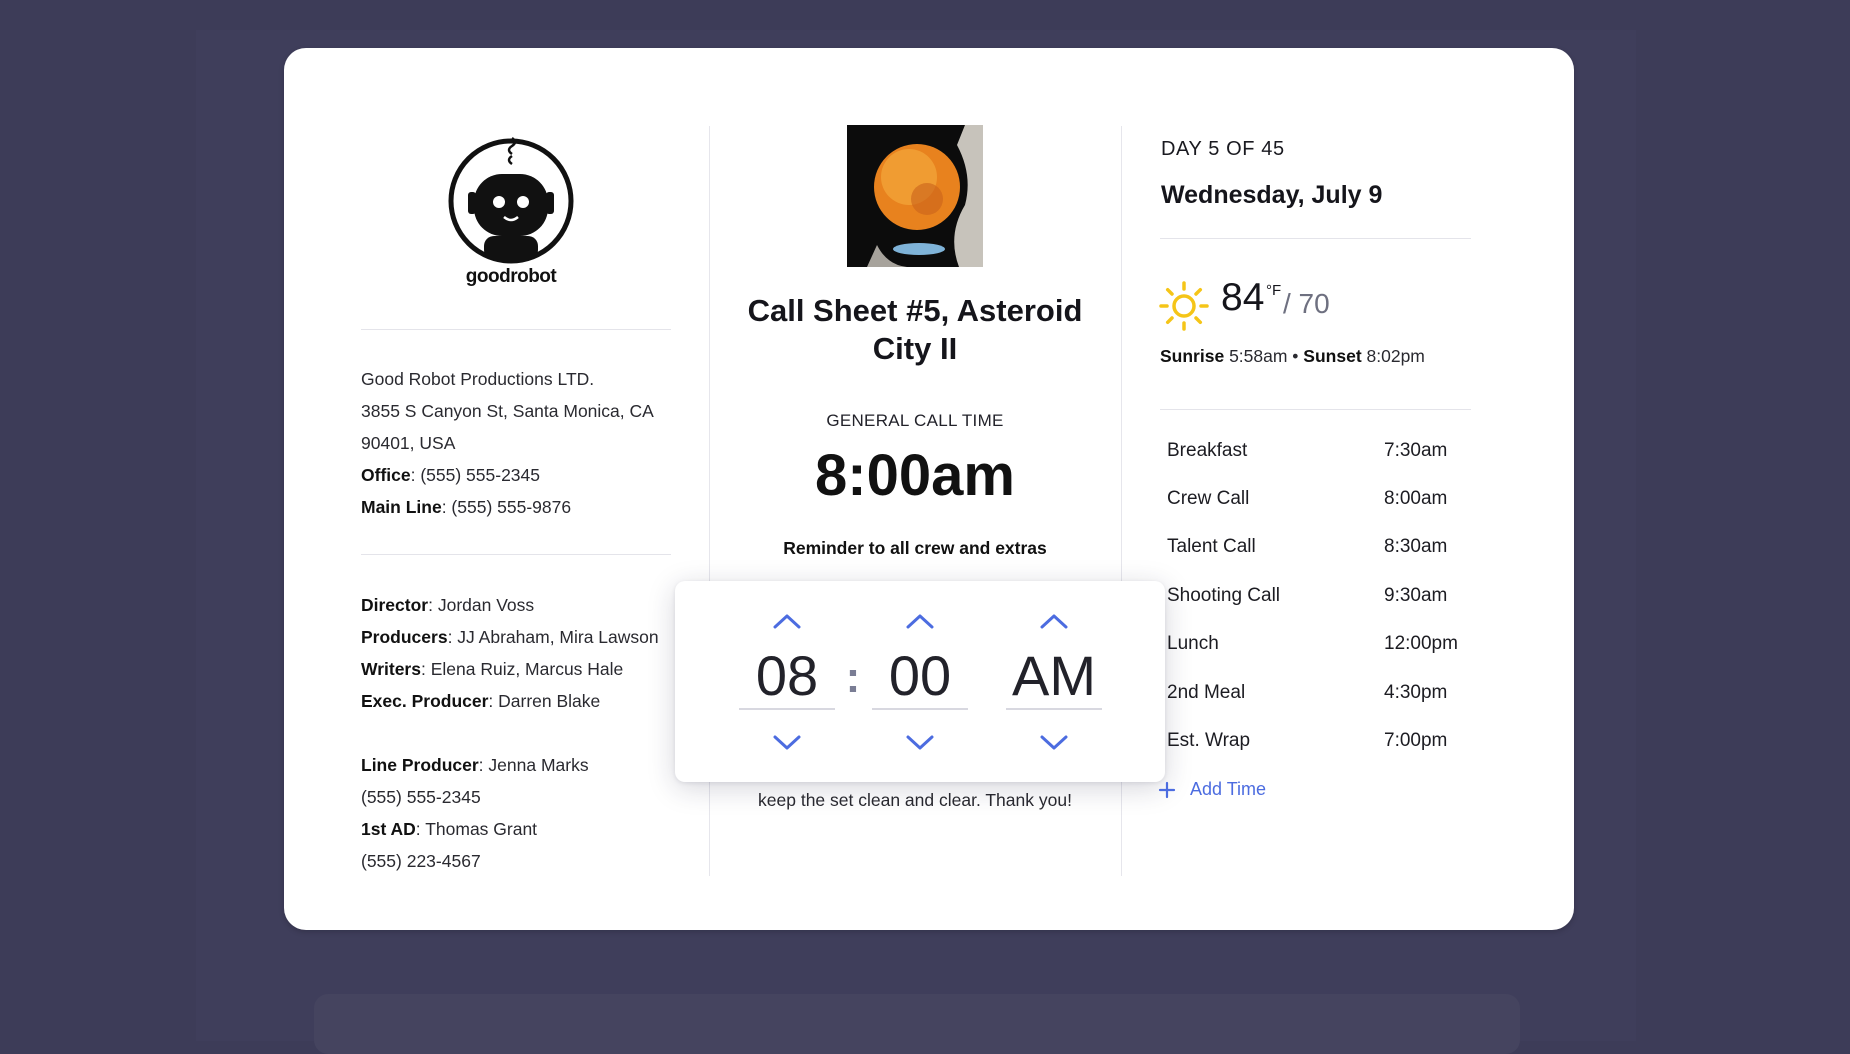 Image resolution: width=1850 pixels, height=1054 pixels. Describe the element at coordinates (475, 475) in the screenshot. I see `office-phone: : (555) 555-2345` at that location.